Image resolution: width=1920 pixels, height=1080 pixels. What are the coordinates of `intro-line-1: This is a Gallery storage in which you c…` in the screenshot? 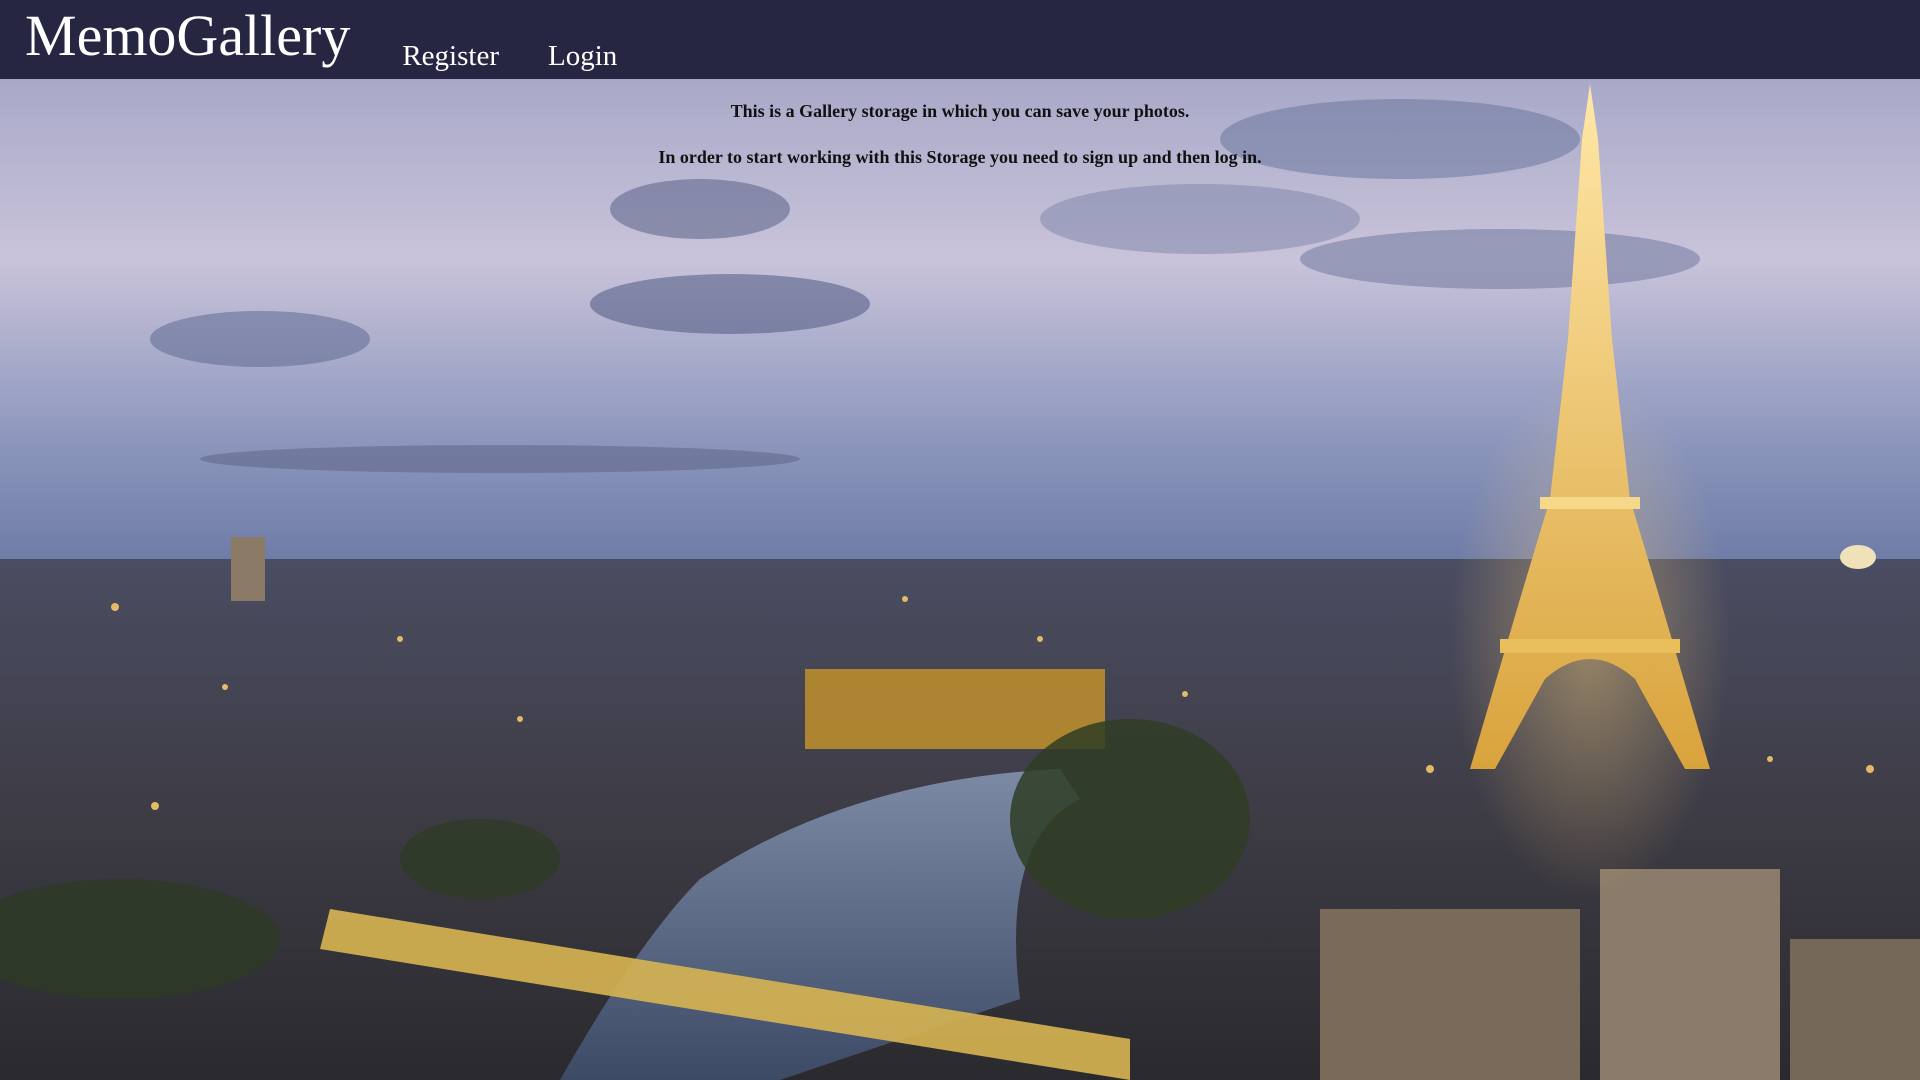 It's located at (960, 111).